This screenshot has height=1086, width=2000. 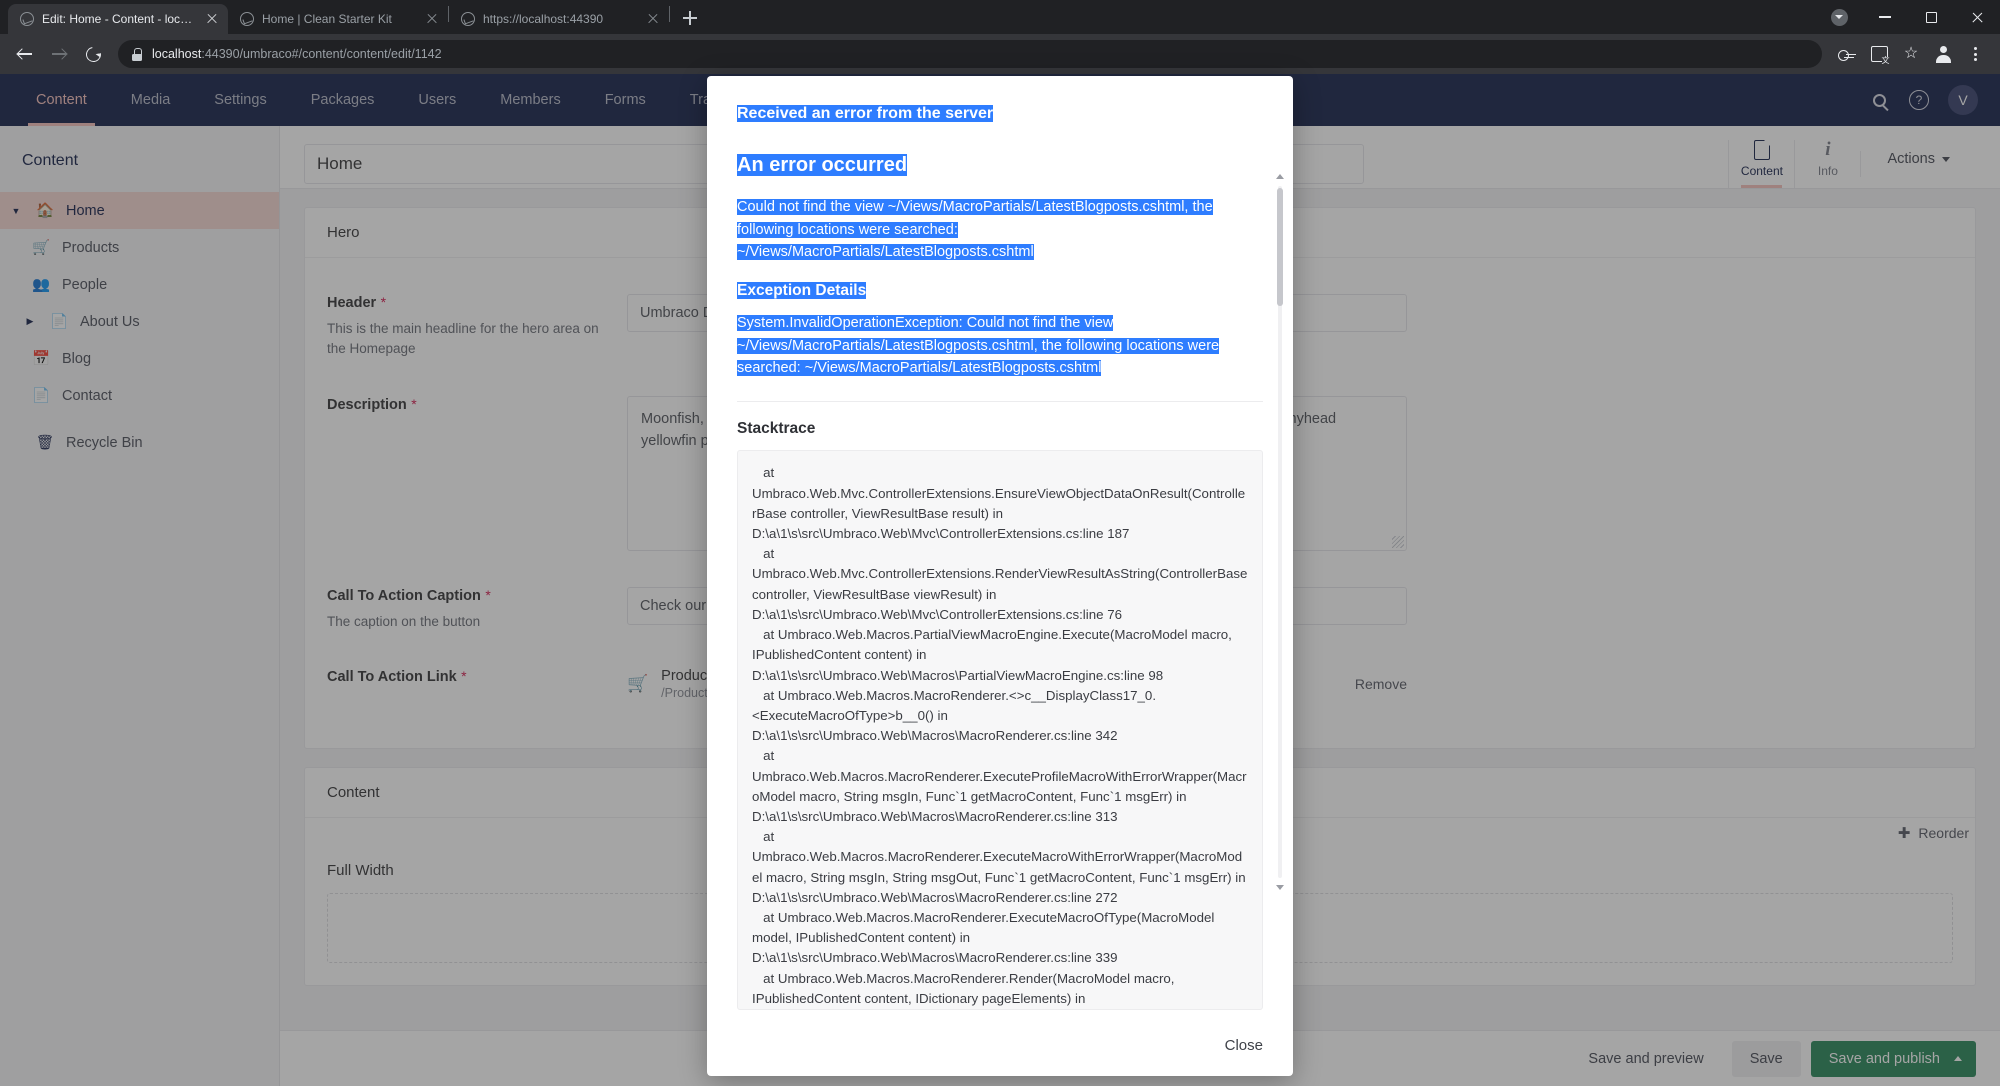 I want to click on browser-tab-2: Home | Clean Starter Kit, so click(x=338, y=19).